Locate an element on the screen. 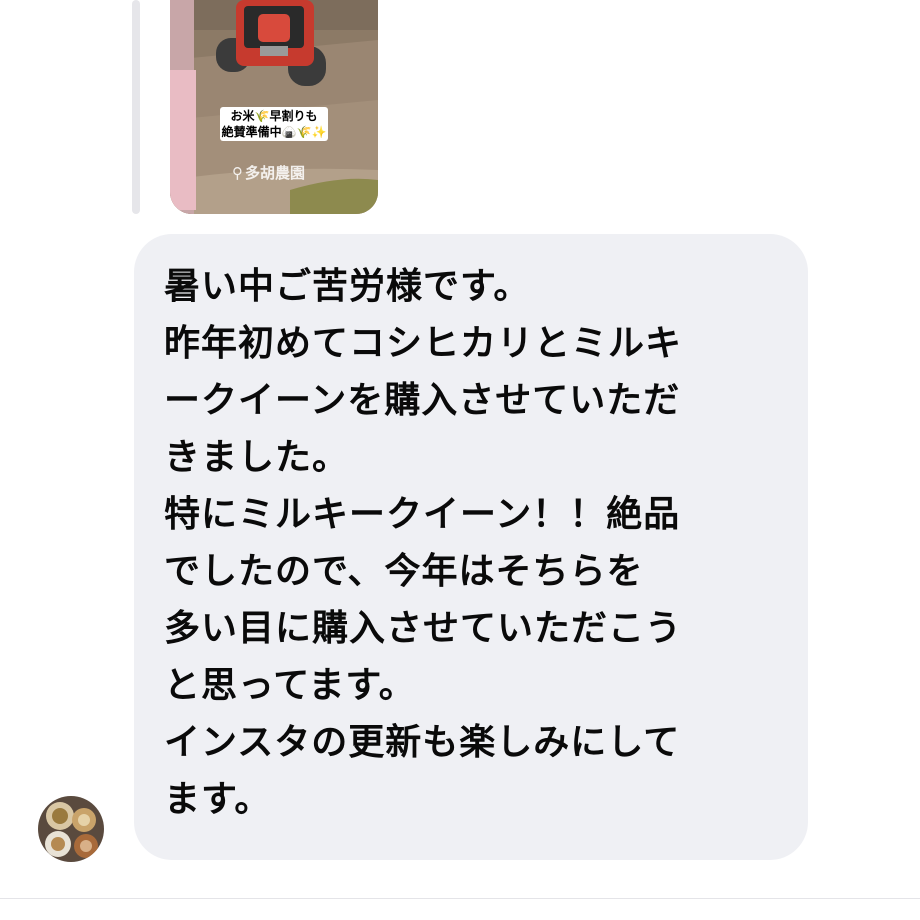 Image resolution: width=920 pixels, height=920 pixels. story-reply-thumbnail: お米🌾早割りも 絶賛準備中🍙🌾✨ ⚲ 多胡農園 is located at coordinates (274, 107).